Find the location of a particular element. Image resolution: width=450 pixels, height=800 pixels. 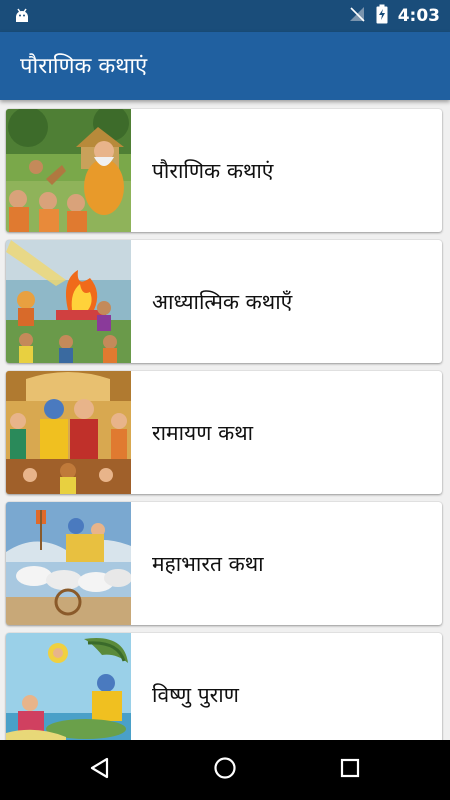

battery-charging-icon is located at coordinates (382, 16).